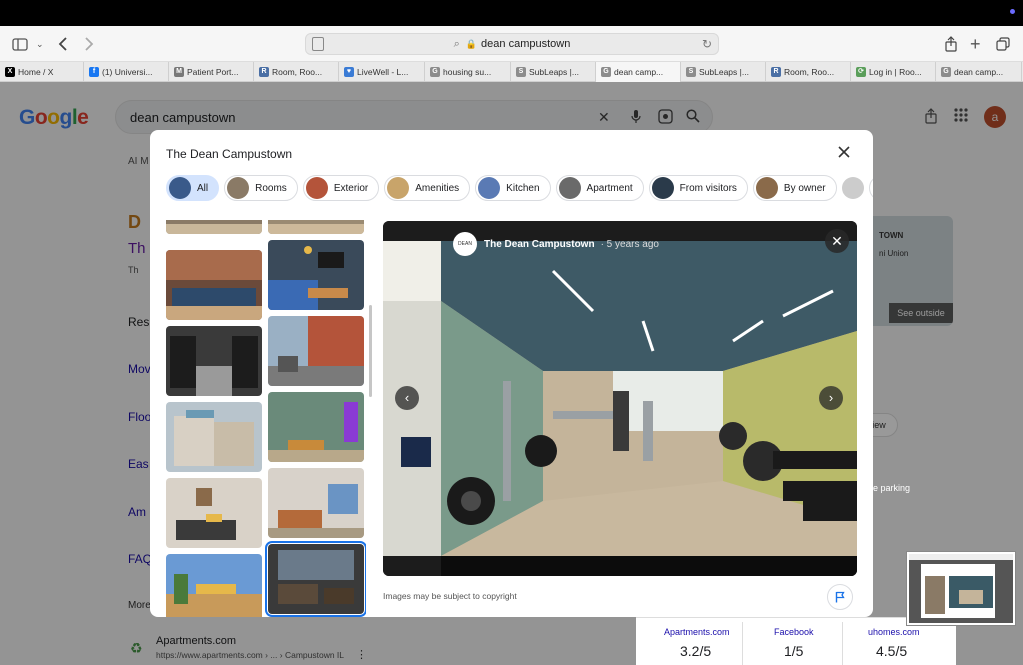  What do you see at coordinates (870, 188) in the screenshot?
I see `chips-next-icon: ›` at bounding box center [870, 188].